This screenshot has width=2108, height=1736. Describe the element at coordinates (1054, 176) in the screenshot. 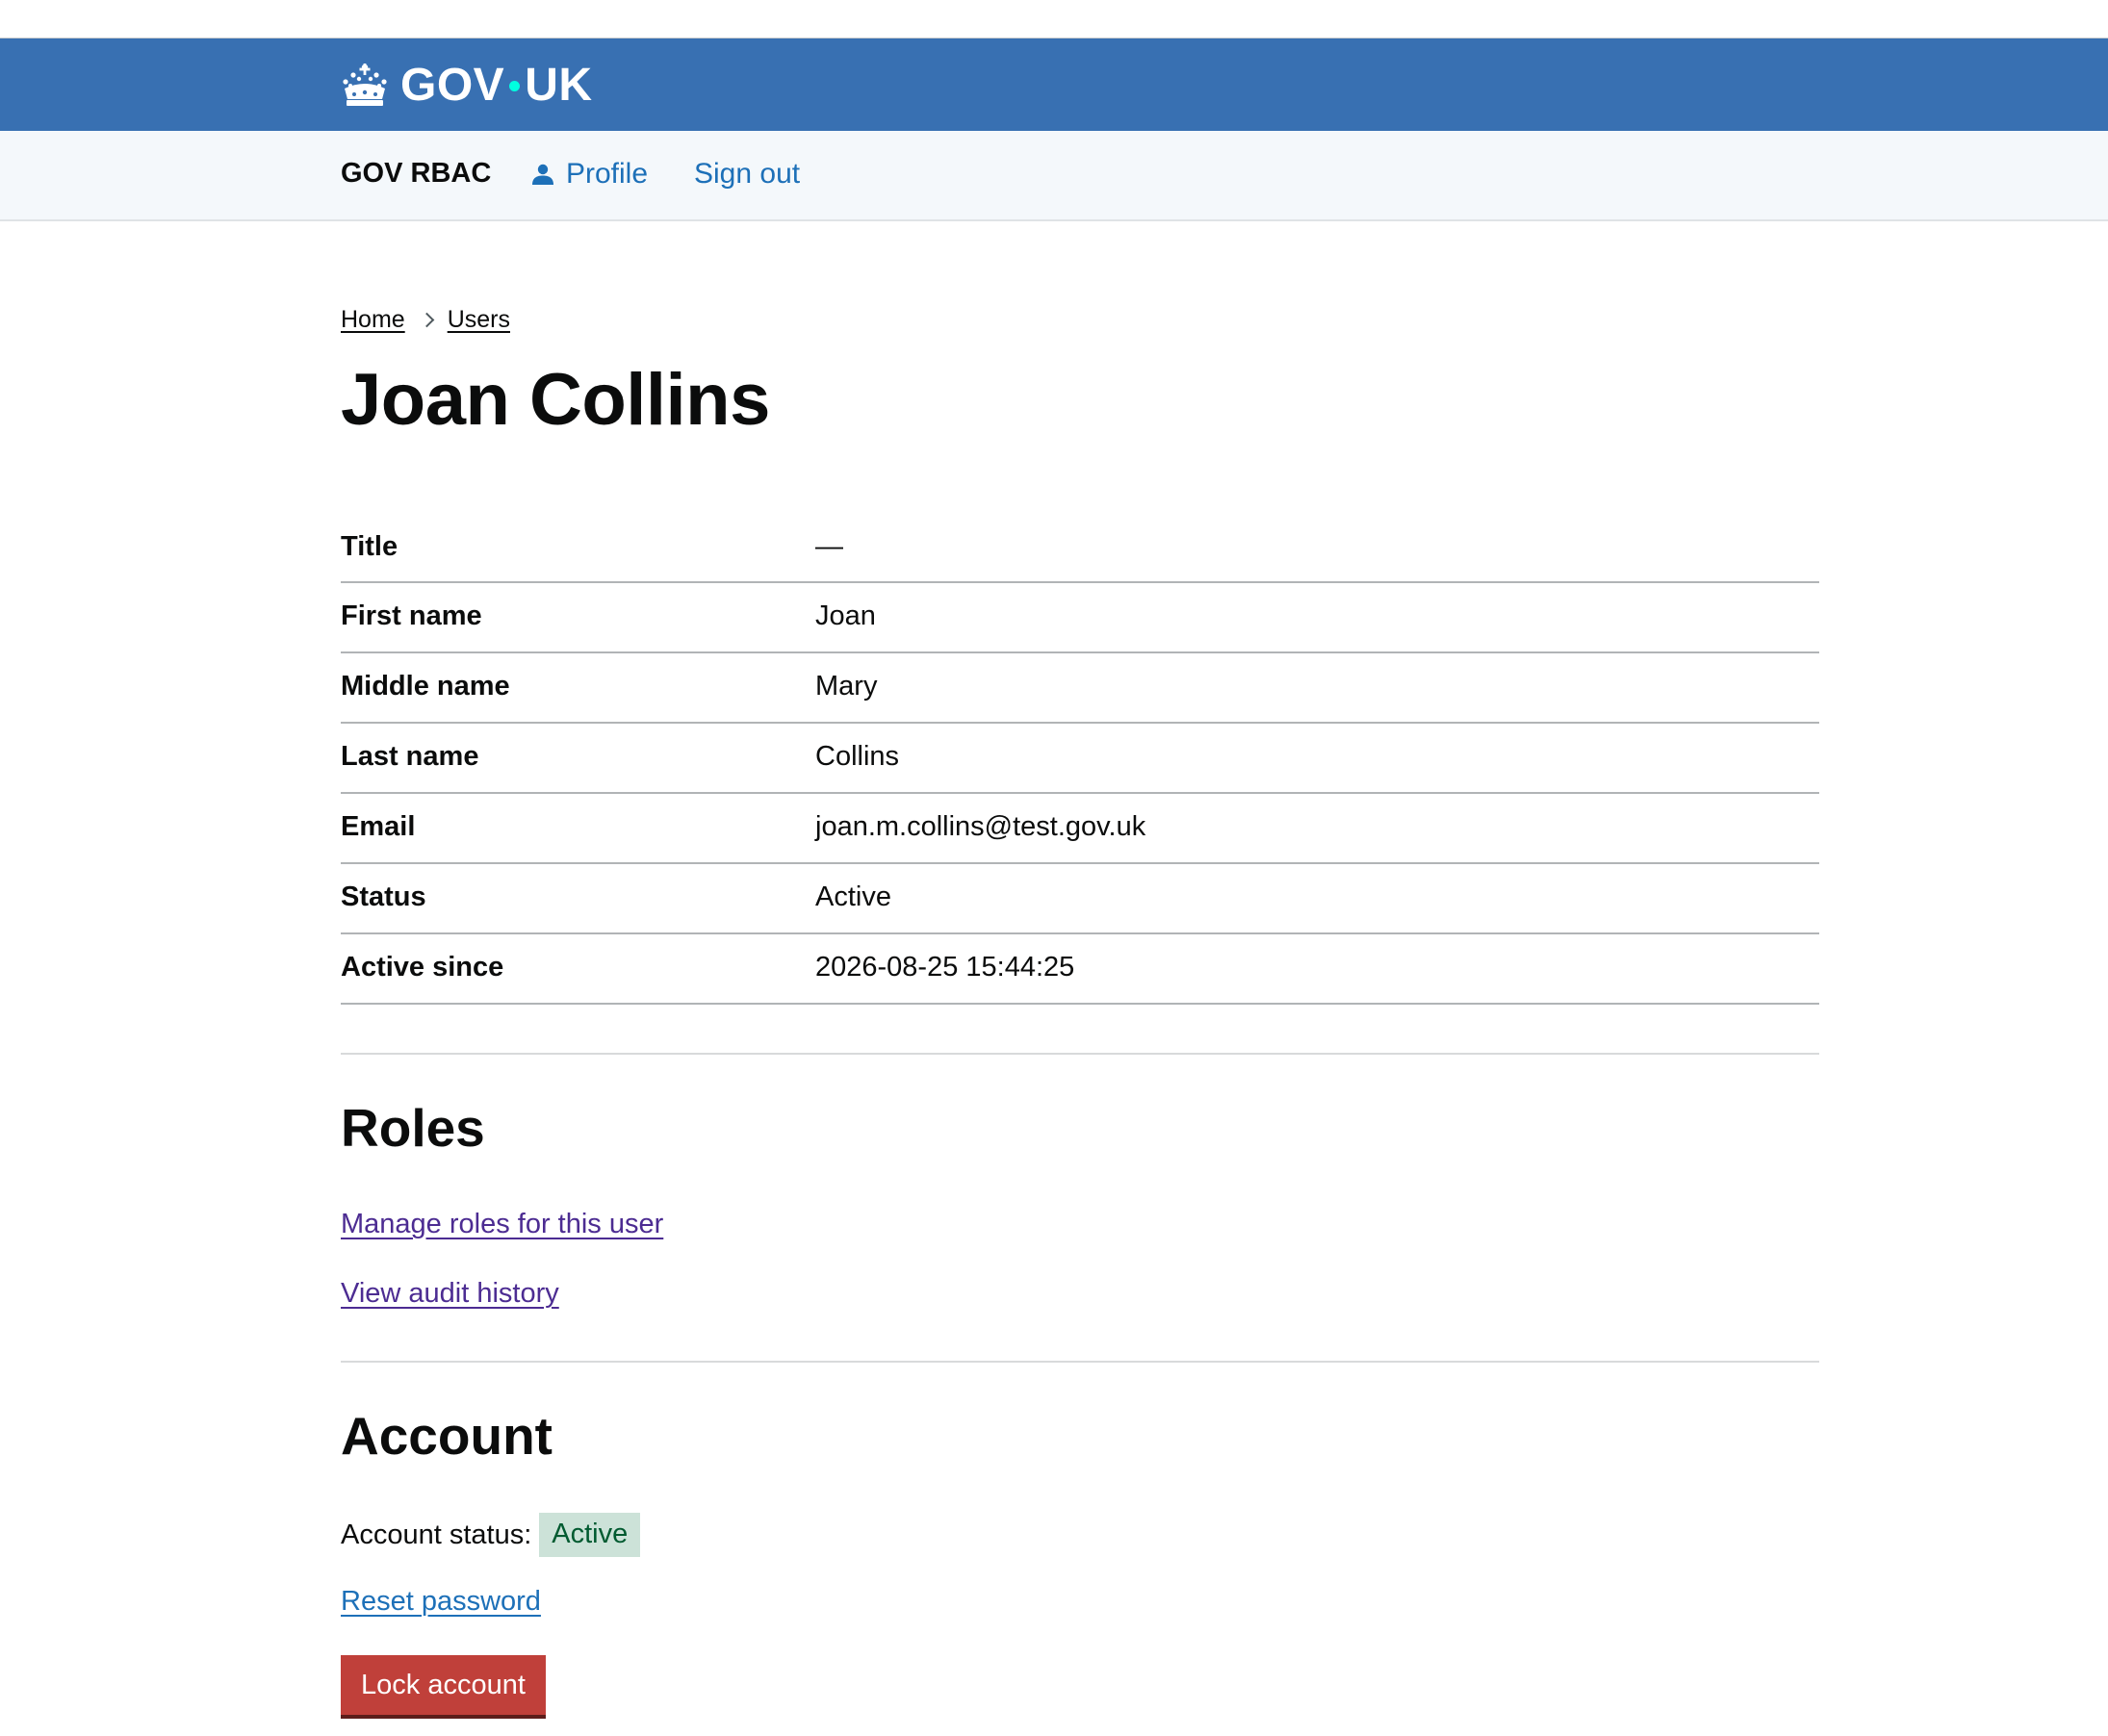

I see `service-navigation: GOV RBAC Profile Sign out` at that location.